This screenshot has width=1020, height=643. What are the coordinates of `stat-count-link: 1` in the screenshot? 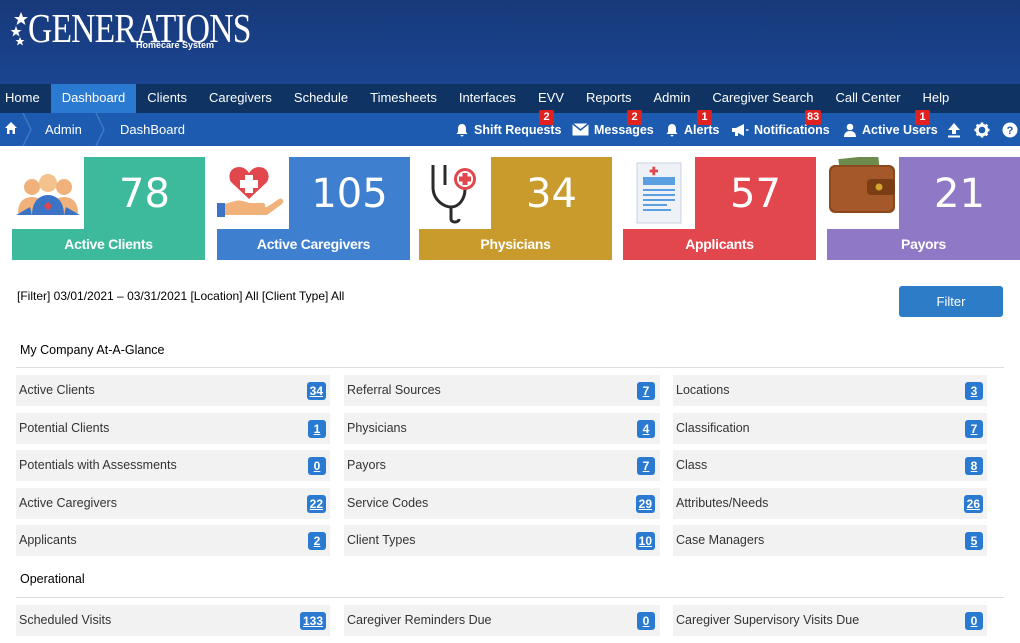 It's located at (317, 428).